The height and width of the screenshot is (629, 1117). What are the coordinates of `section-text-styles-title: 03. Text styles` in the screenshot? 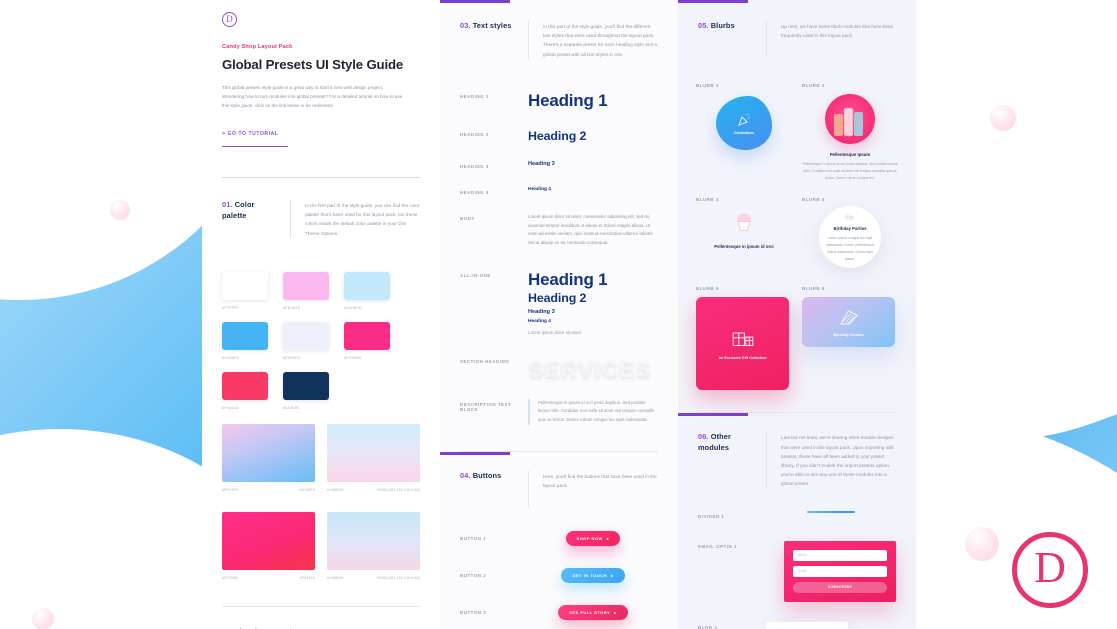 It's located at (487, 40).